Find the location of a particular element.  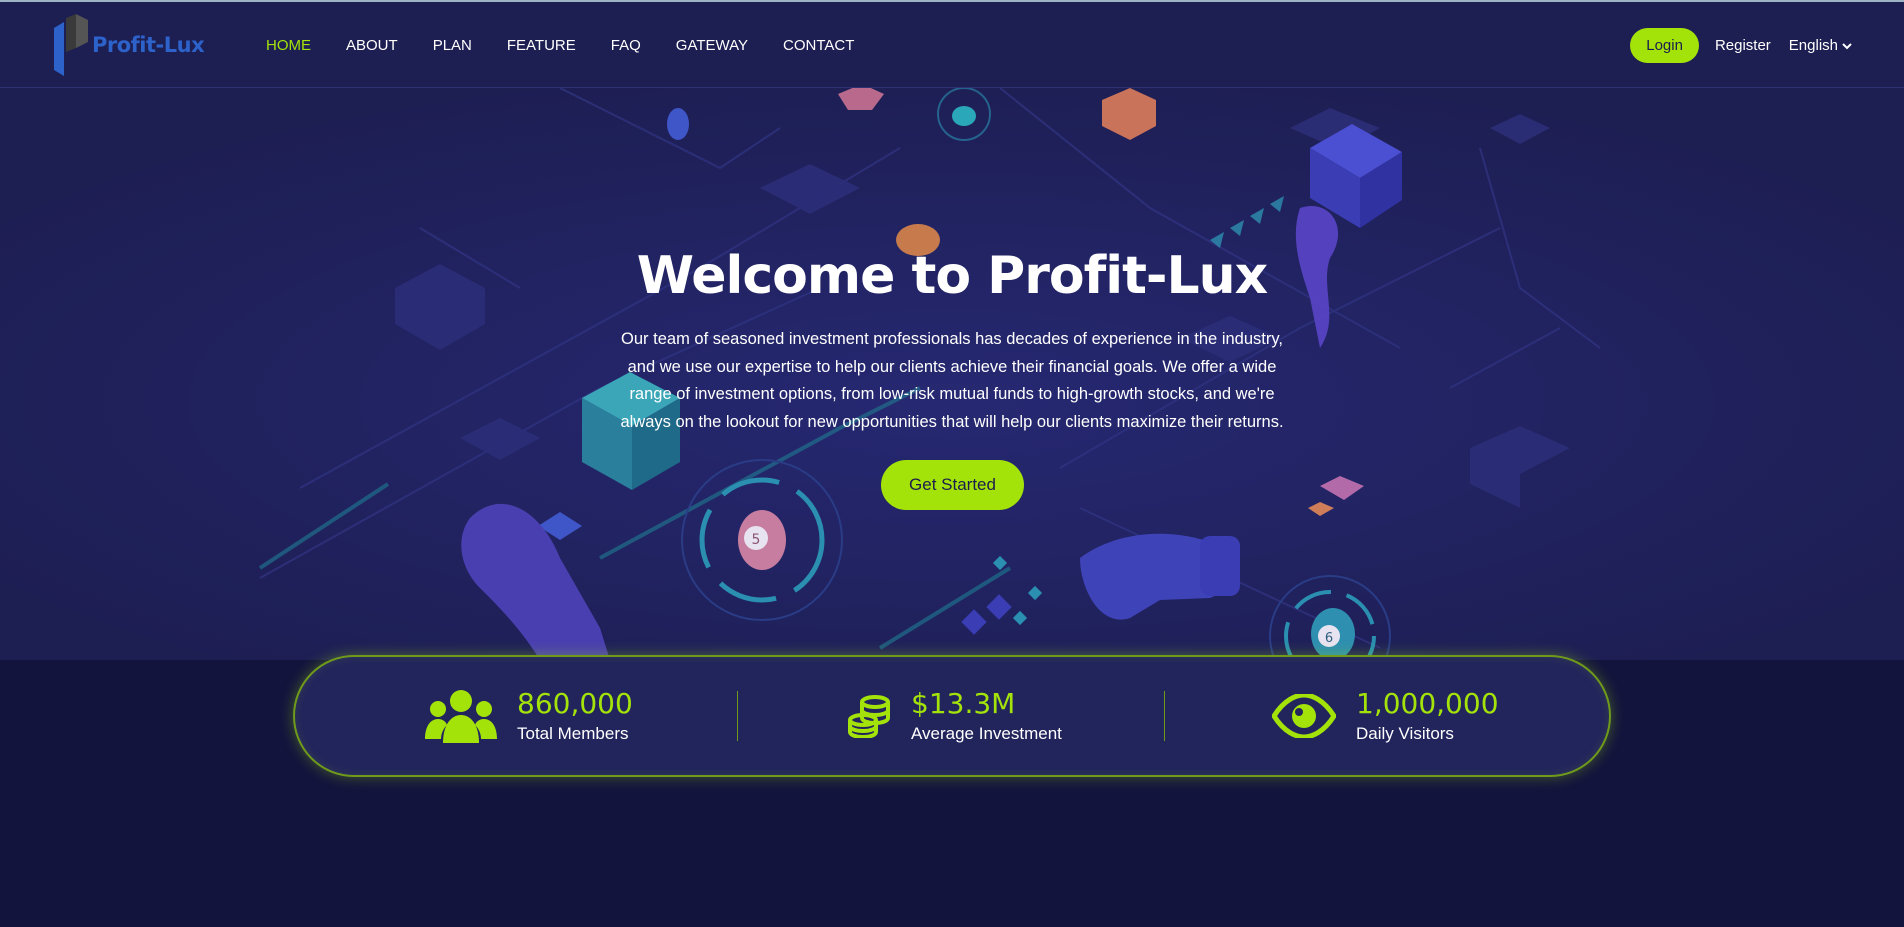

register-link: Register is located at coordinates (1743, 45).